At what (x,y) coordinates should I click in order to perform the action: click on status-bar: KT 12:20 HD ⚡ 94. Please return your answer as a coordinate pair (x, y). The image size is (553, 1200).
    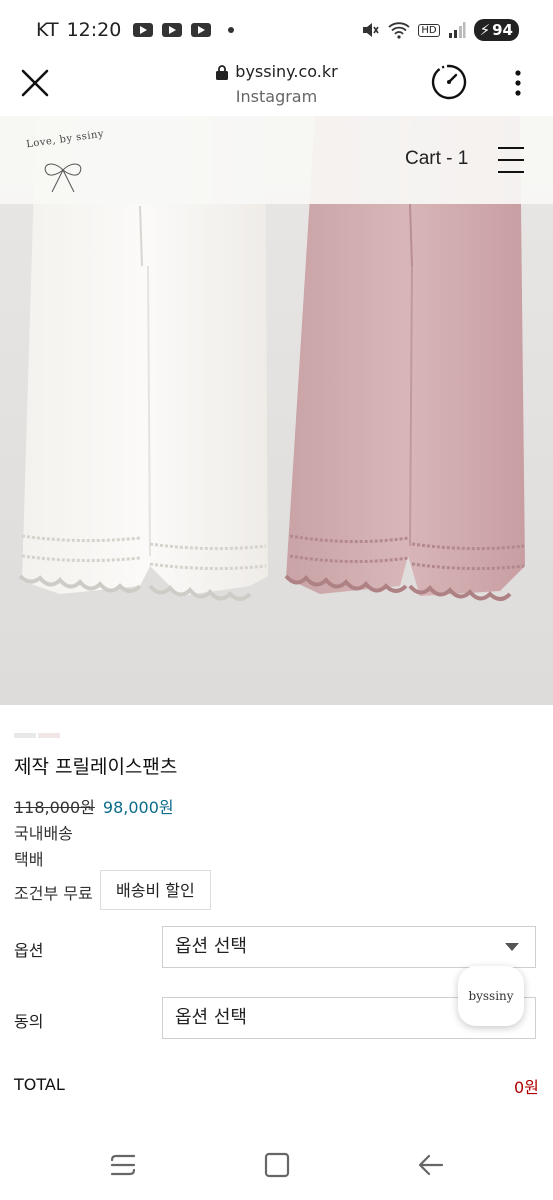
    Looking at the image, I should click on (276, 30).